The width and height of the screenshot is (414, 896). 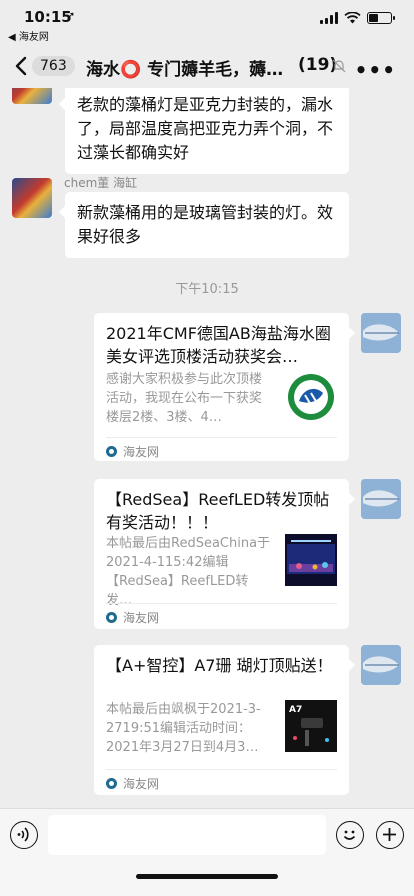 I want to click on back-chevron-icon, so click(x=22, y=66).